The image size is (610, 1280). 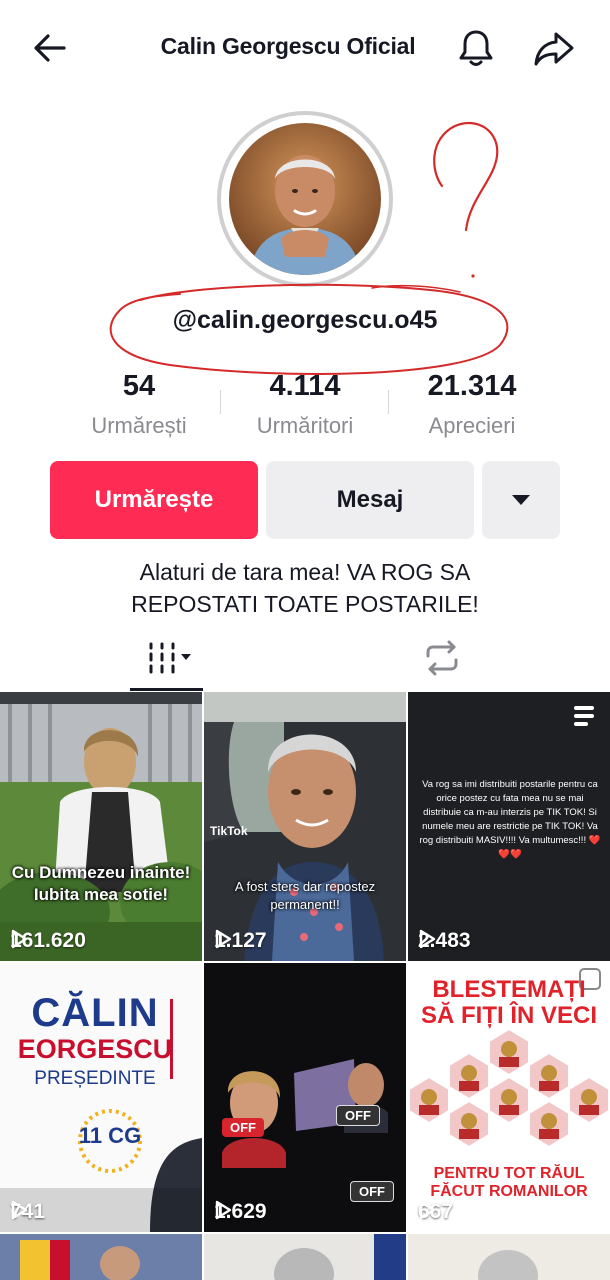 What do you see at coordinates (95, 1049) in the screenshot?
I see `poster-surname: EORGESCU` at bounding box center [95, 1049].